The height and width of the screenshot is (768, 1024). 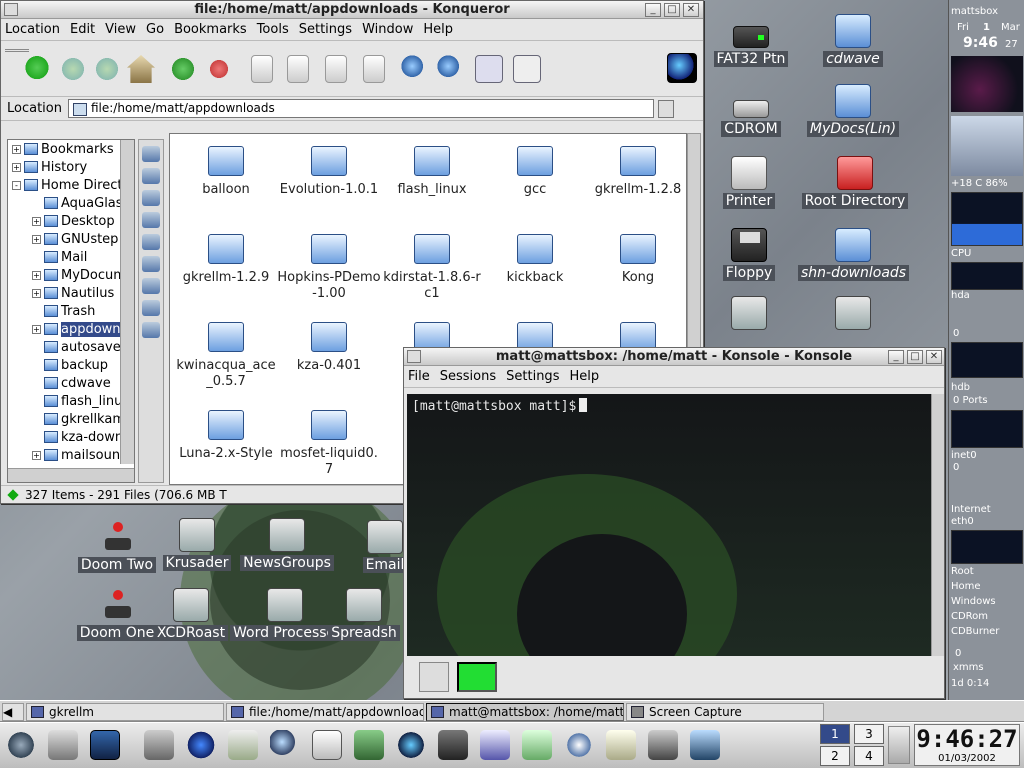 What do you see at coordinates (21, 745) in the screenshot?
I see `kde-menu-icon` at bounding box center [21, 745].